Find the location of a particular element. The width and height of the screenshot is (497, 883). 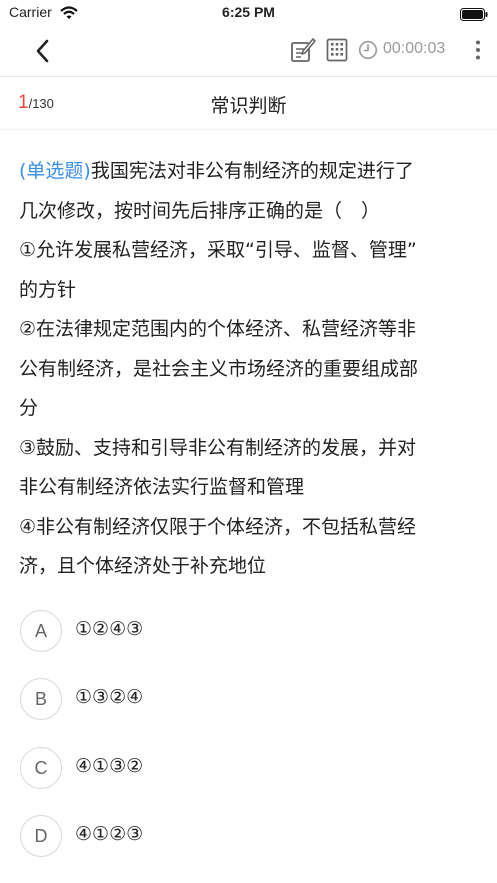

option-letter-badge: A is located at coordinates (41, 631).